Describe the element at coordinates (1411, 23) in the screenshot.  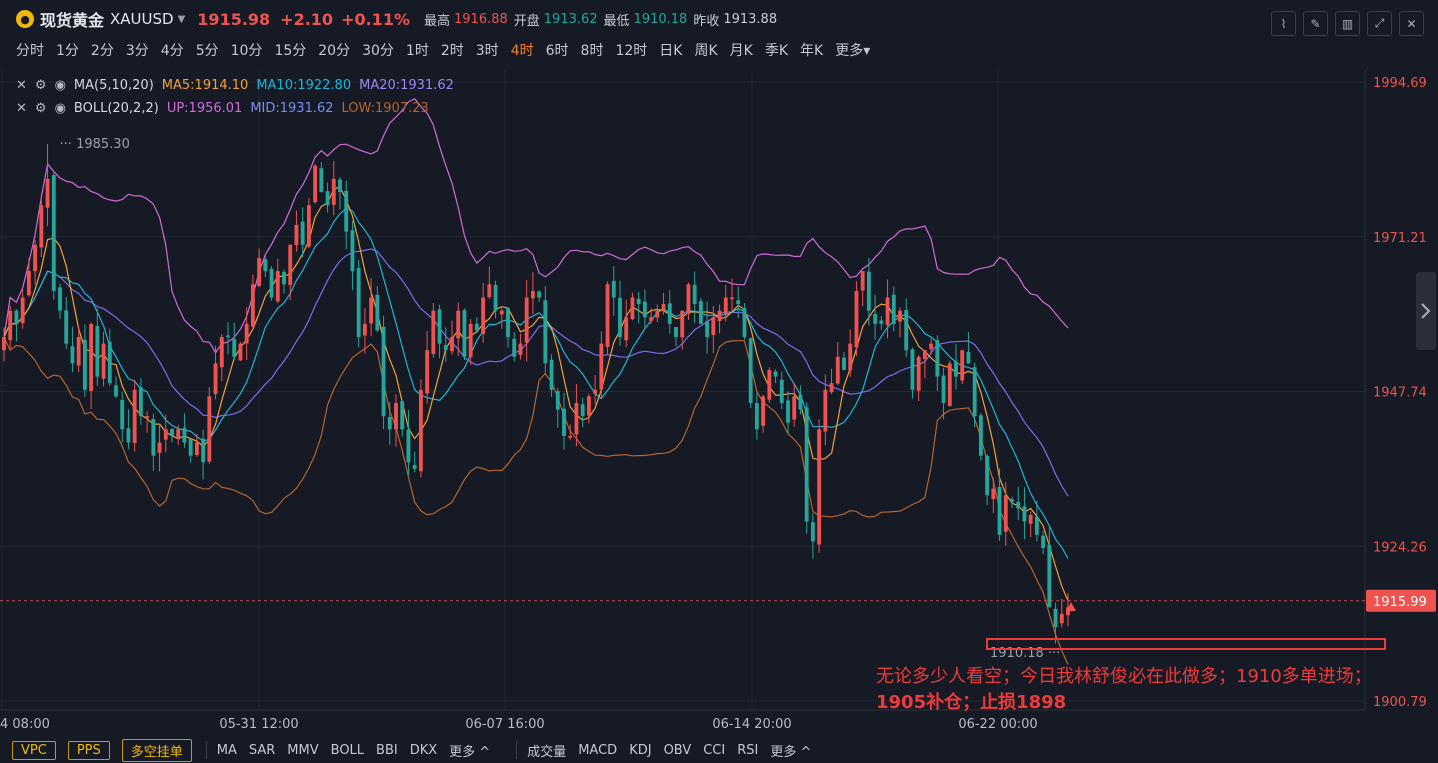
I see `close-icon: ✕` at that location.